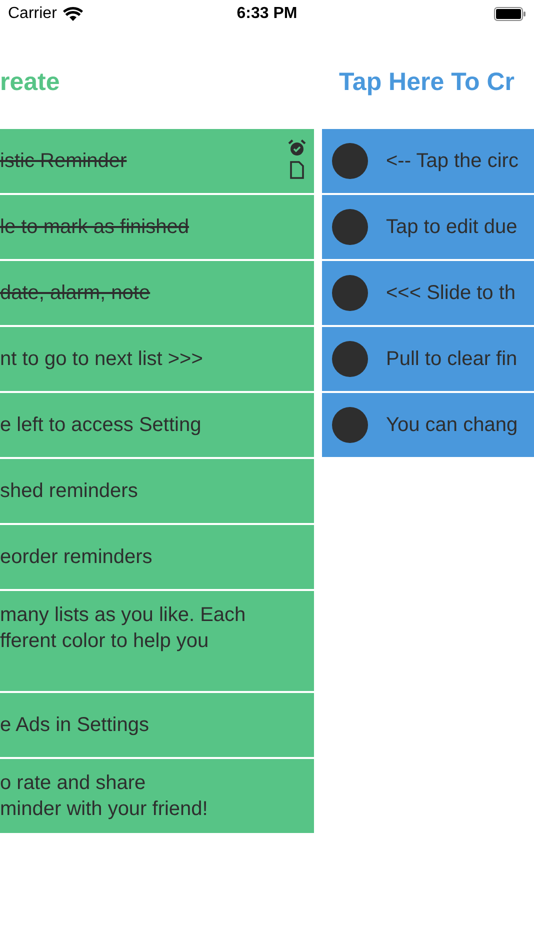 This screenshot has height=950, width=534. I want to click on reminder-text: Pull to clear fin, so click(452, 359).